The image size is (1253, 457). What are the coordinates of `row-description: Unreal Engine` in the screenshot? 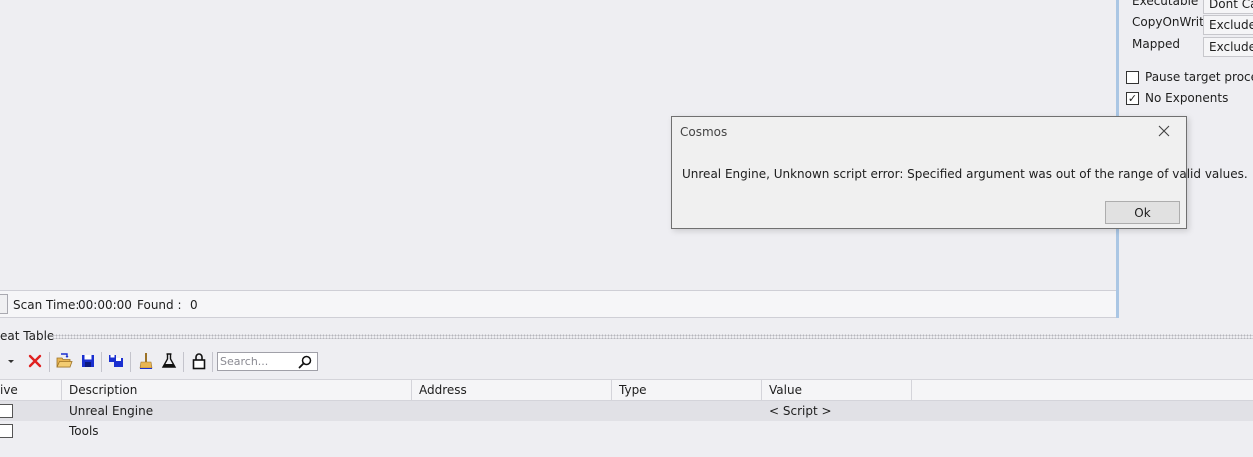 It's located at (111, 411).